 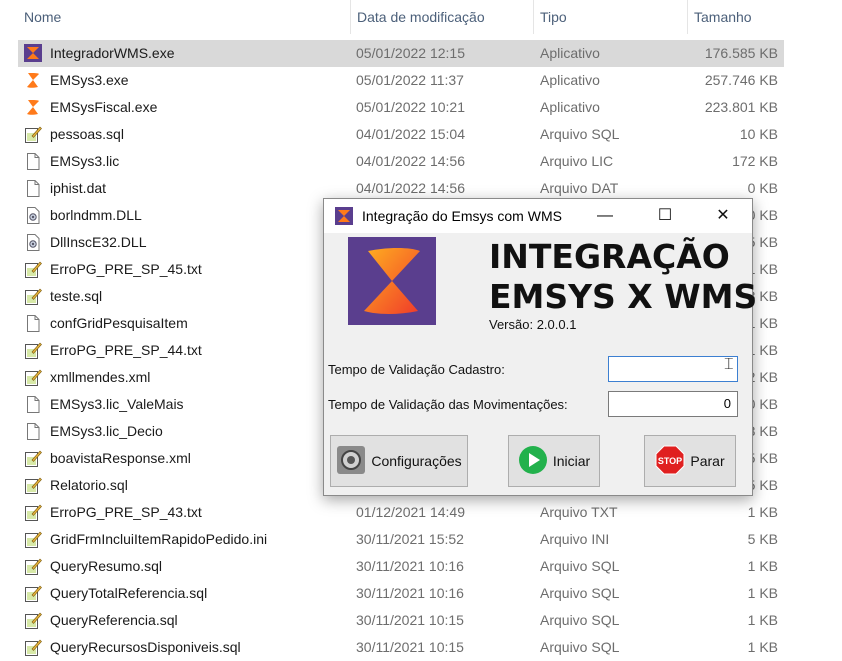 I want to click on dialog-titlebar: Integração do Emsys com WMS — ☐ ✕, so click(x=538, y=216).